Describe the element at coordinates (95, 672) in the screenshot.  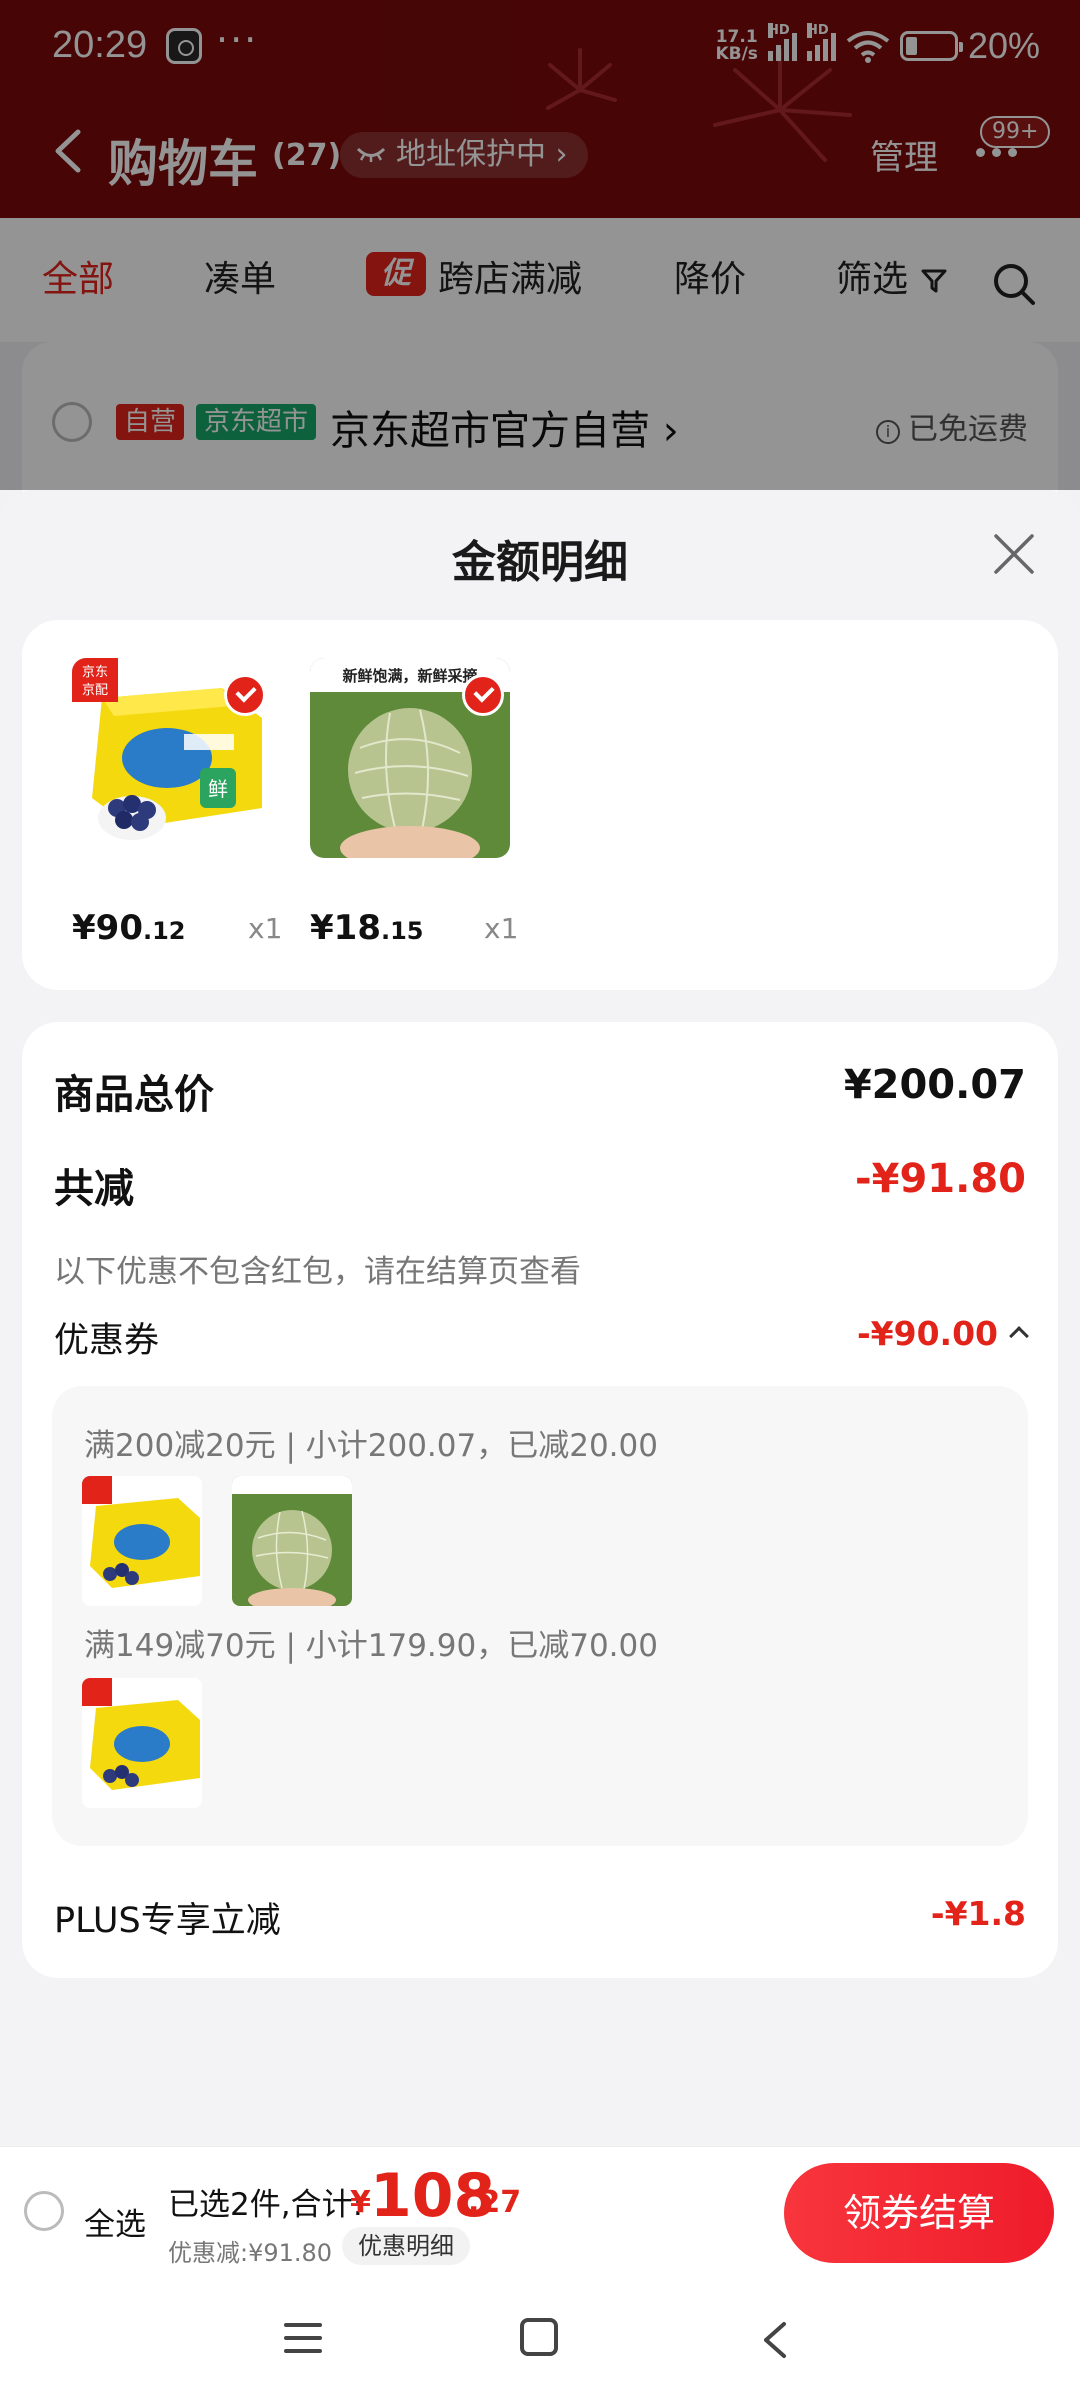
I see `svg-text: 京东` at that location.